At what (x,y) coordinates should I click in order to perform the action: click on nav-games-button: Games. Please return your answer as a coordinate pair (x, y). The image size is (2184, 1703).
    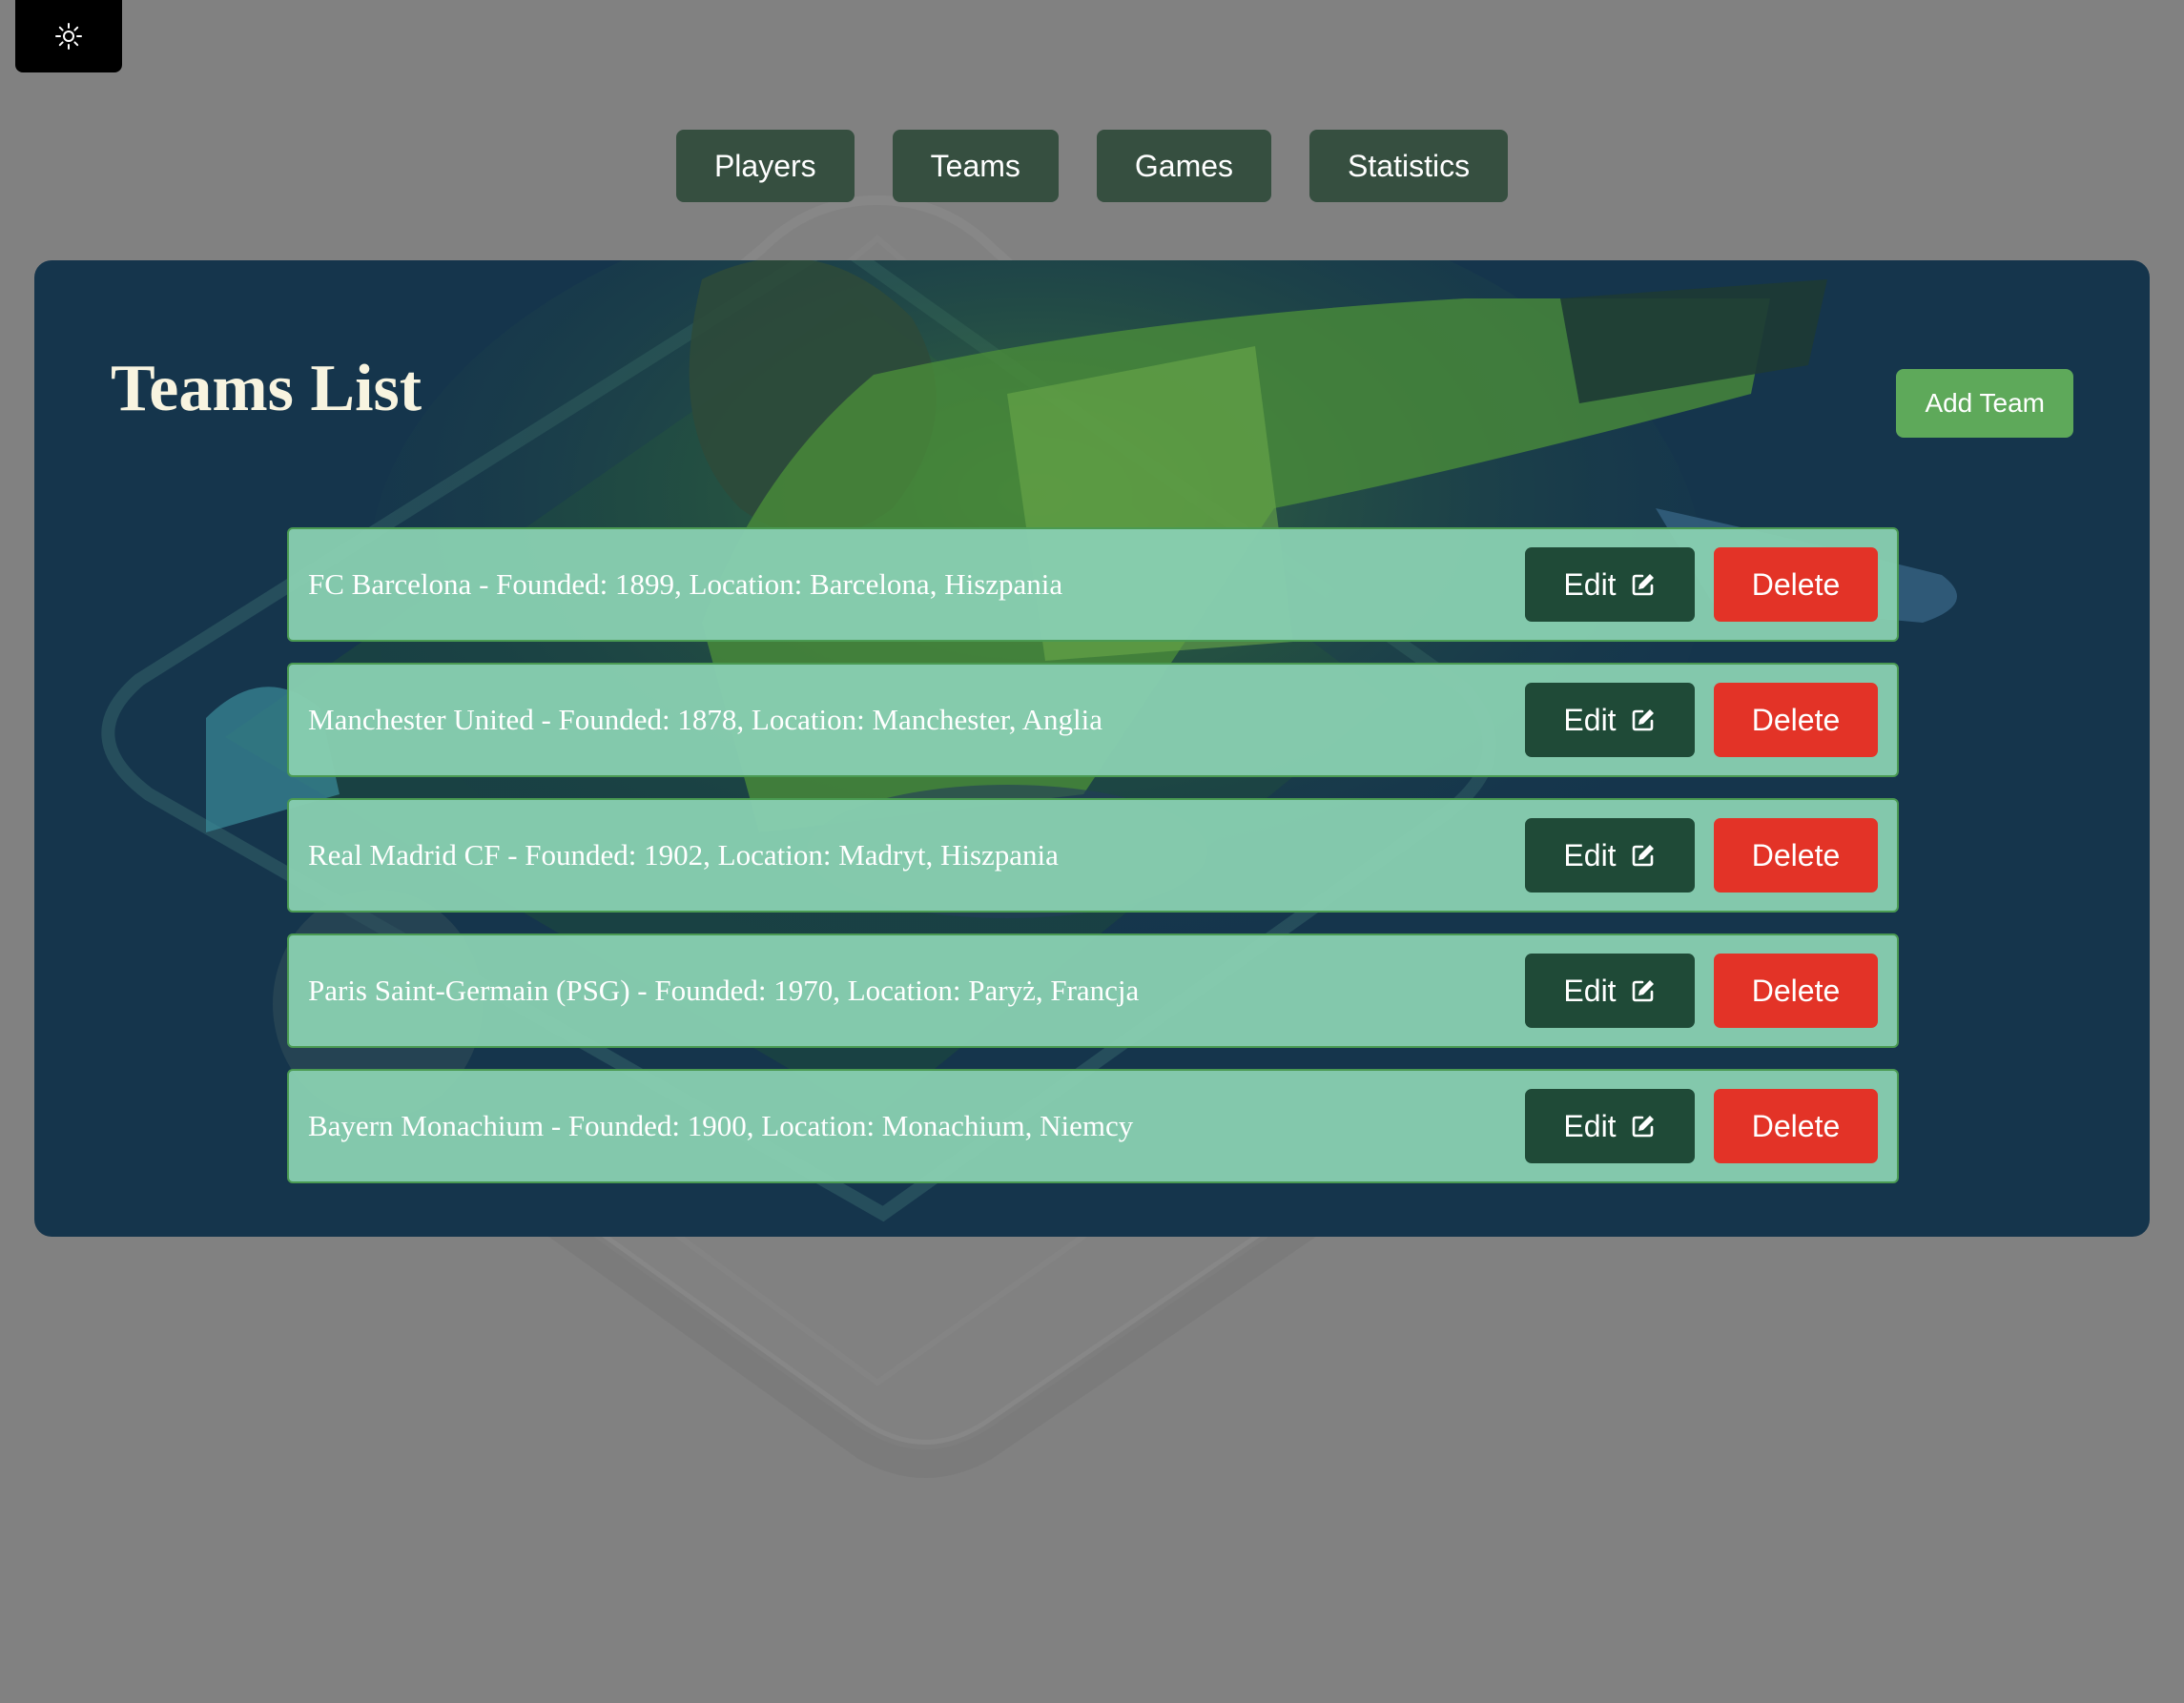
    Looking at the image, I should click on (1184, 166).